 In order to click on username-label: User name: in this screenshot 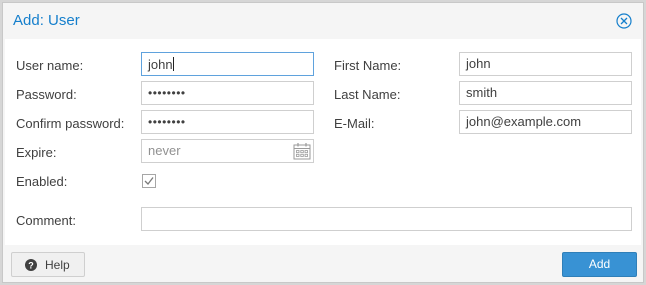, I will do `click(50, 65)`.